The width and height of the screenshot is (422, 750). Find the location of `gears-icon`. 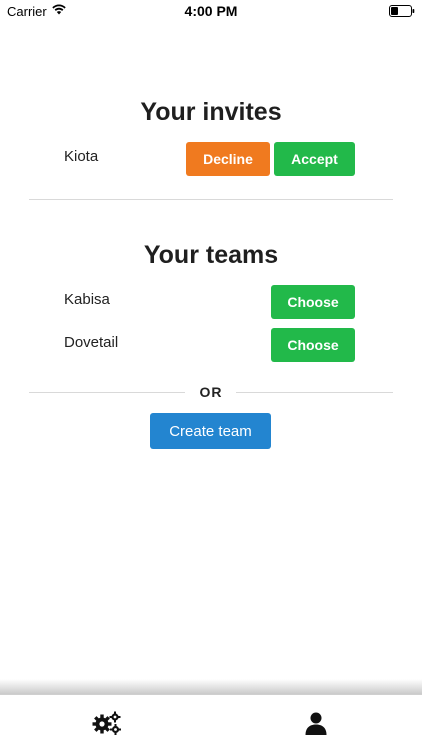

gears-icon is located at coordinates (106, 723).